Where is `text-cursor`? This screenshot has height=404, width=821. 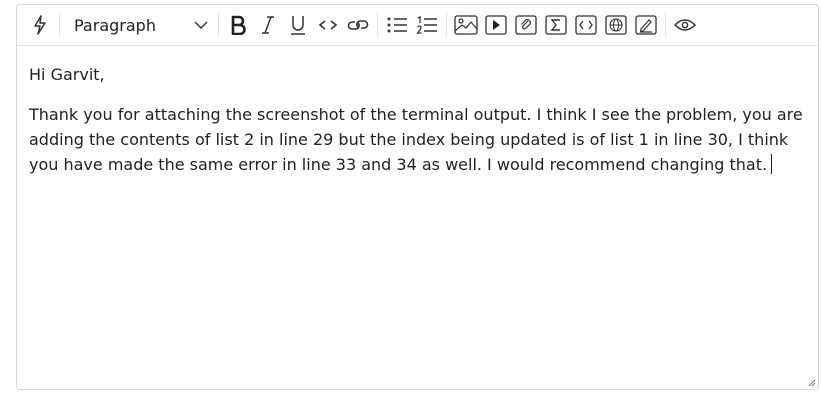
text-cursor is located at coordinates (772, 164).